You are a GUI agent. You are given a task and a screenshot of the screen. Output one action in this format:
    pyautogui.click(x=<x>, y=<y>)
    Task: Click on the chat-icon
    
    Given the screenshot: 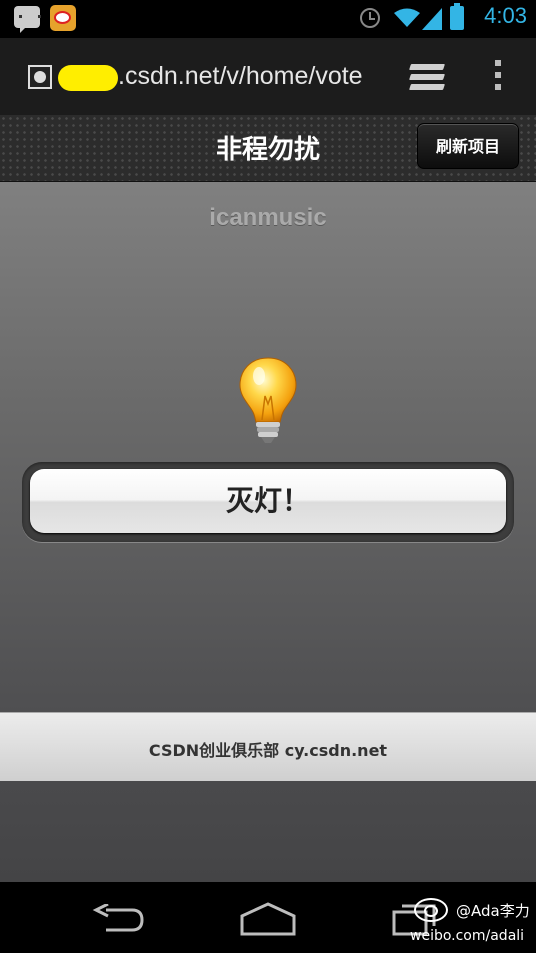 What is the action you would take?
    pyautogui.click(x=27, y=19)
    